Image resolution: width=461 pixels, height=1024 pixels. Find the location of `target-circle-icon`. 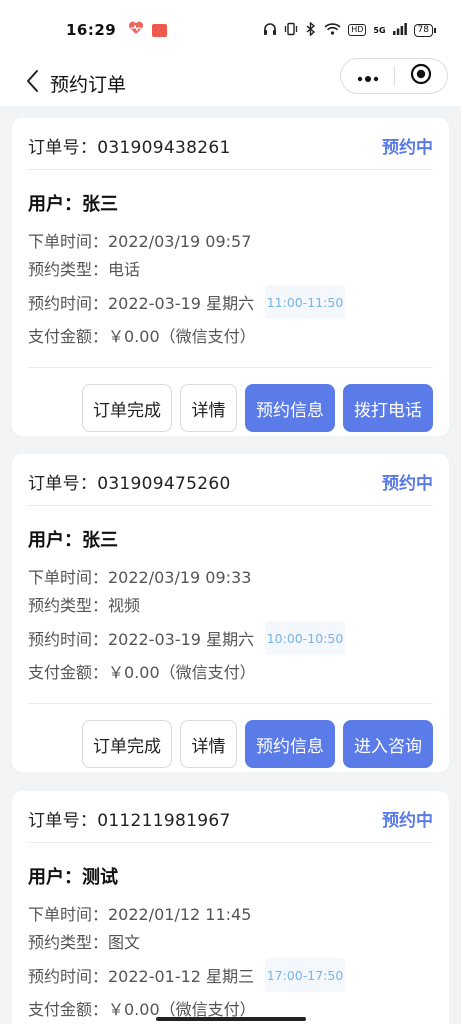

target-circle-icon is located at coordinates (421, 76).